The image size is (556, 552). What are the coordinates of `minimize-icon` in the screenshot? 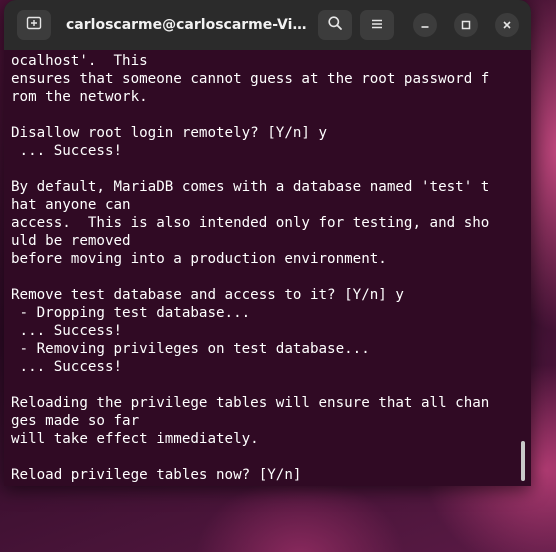 It's located at (425, 25).